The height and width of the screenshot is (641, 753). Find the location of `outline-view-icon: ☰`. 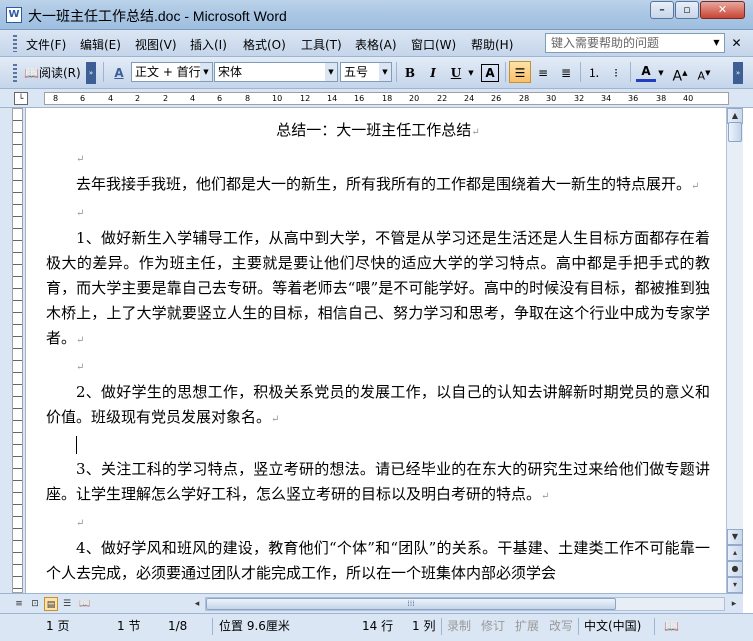

outline-view-icon: ☰ is located at coordinates (67, 604).